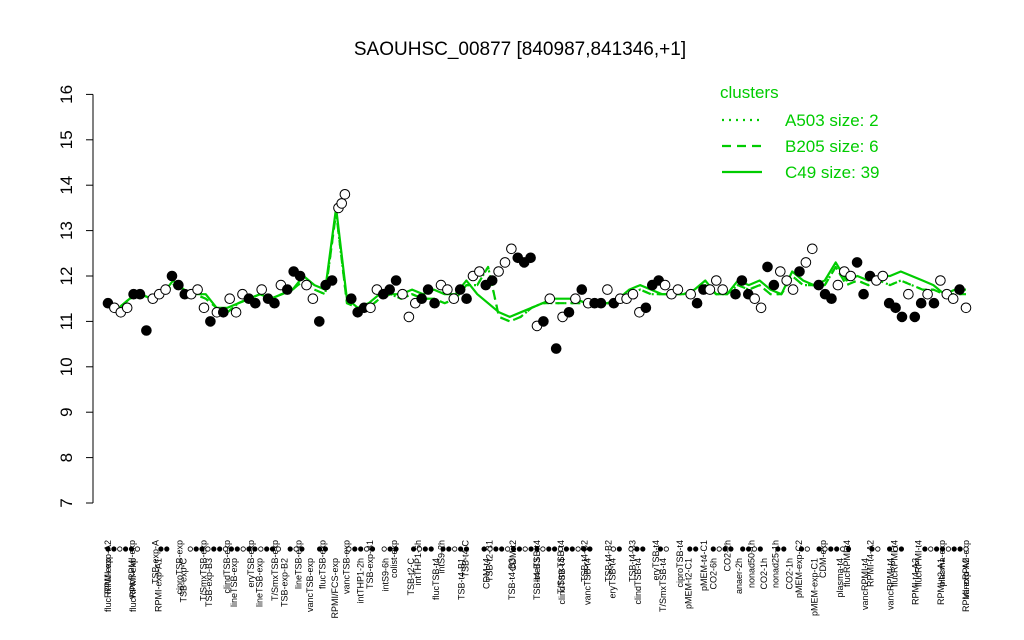  Describe the element at coordinates (66, 276) in the screenshot. I see `y-tick-label: 12` at that location.